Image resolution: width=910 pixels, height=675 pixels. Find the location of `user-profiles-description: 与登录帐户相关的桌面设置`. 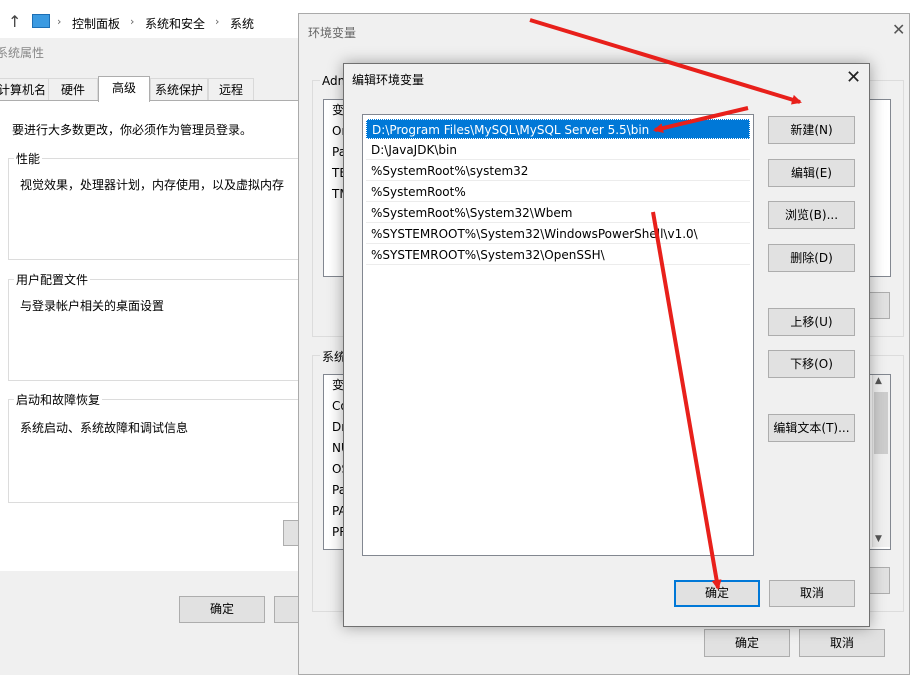

user-profiles-description: 与登录帐户相关的桌面设置 is located at coordinates (92, 306).